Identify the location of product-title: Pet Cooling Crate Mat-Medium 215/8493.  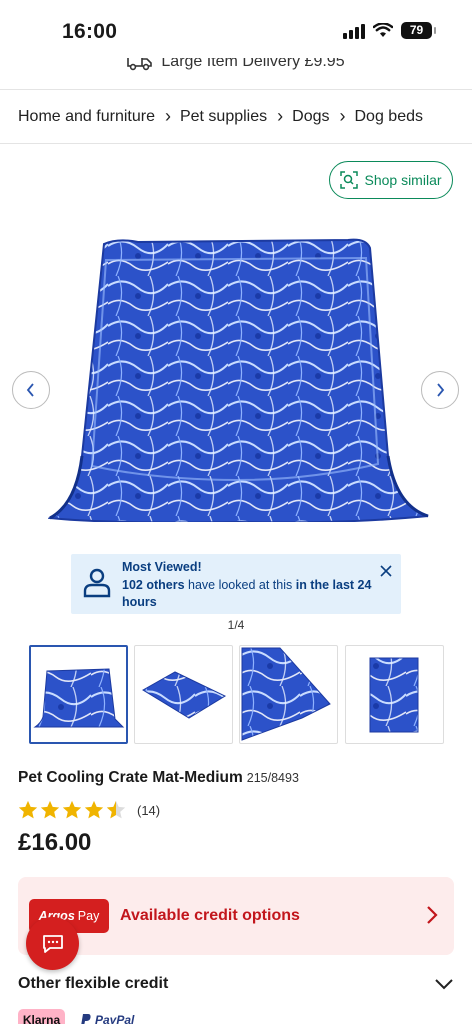
(158, 777).